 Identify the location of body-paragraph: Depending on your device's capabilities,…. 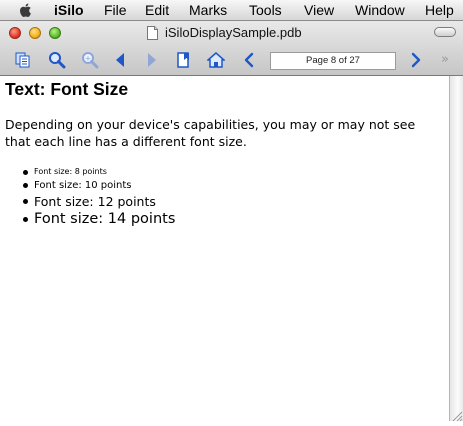
(210, 133).